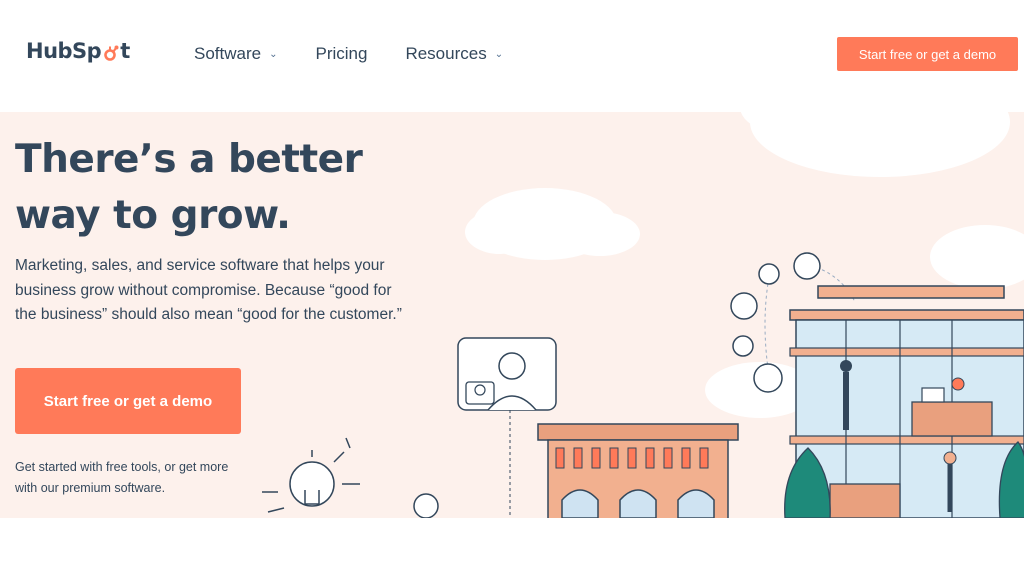 The image size is (1024, 576). Describe the element at coordinates (311, 475) in the screenshot. I see `lightbulb-icon` at that location.